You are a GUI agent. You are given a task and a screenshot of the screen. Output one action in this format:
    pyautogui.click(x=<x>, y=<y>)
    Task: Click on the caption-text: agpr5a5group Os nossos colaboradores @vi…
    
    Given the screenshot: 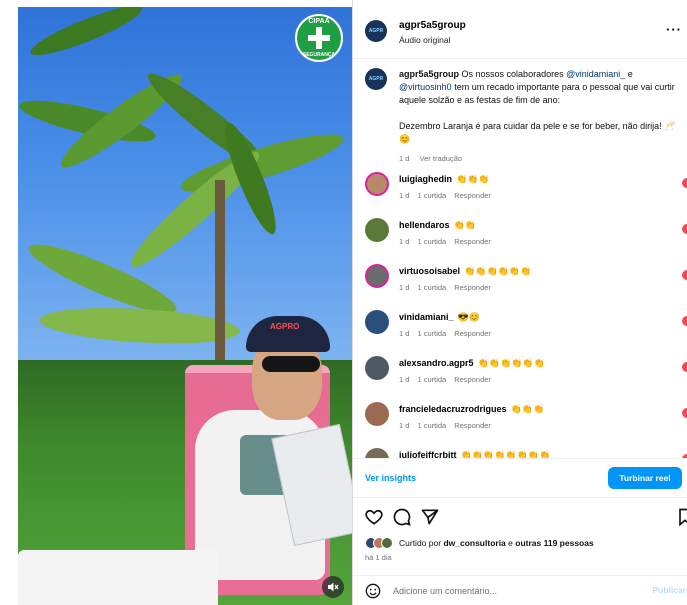 What is the action you would take?
    pyautogui.click(x=541, y=107)
    